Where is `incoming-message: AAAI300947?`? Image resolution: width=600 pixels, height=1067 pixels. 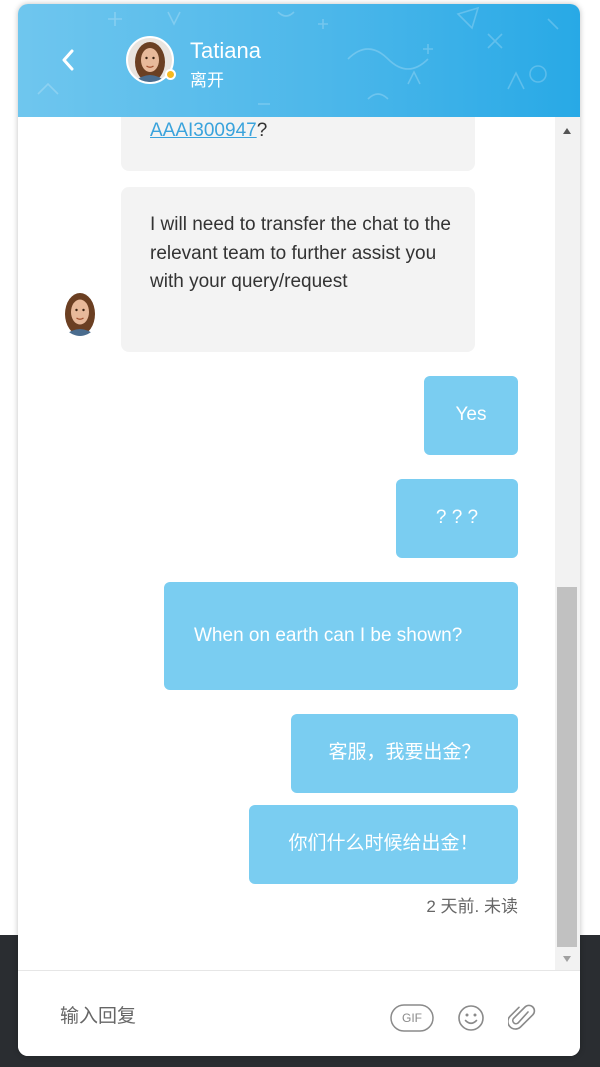
incoming-message: AAAI300947? is located at coordinates (298, 144).